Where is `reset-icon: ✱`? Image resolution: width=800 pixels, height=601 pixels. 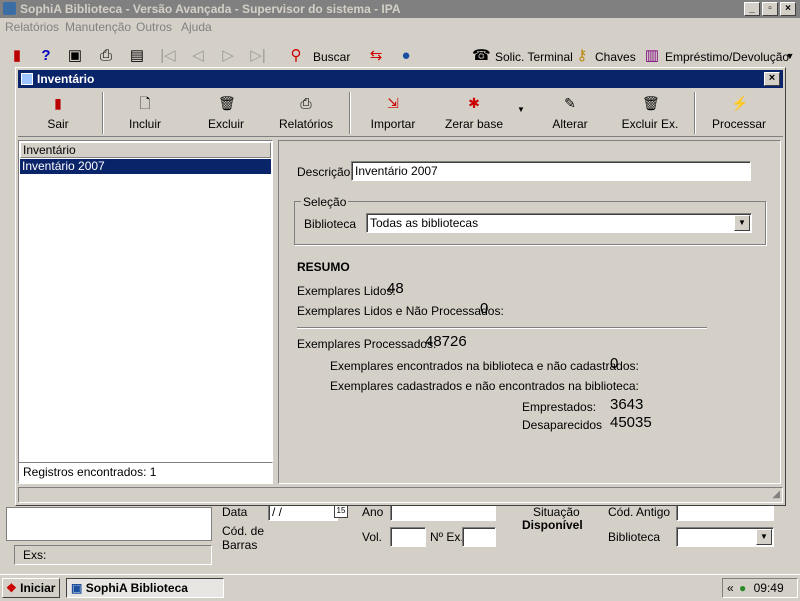
reset-icon: ✱ is located at coordinates (474, 103).